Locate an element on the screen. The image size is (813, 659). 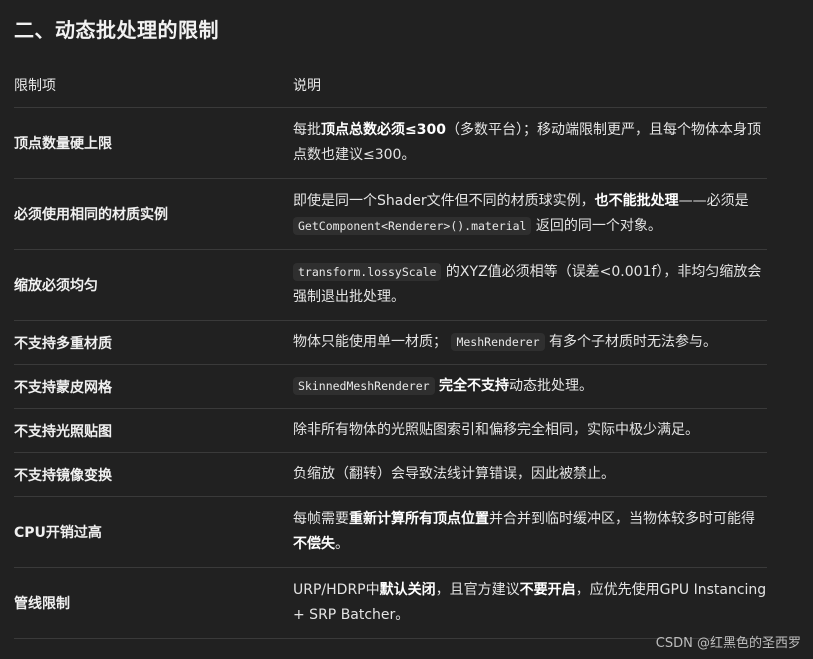
description-text: 有多个子材质时无法参与。 is located at coordinates (630, 342).